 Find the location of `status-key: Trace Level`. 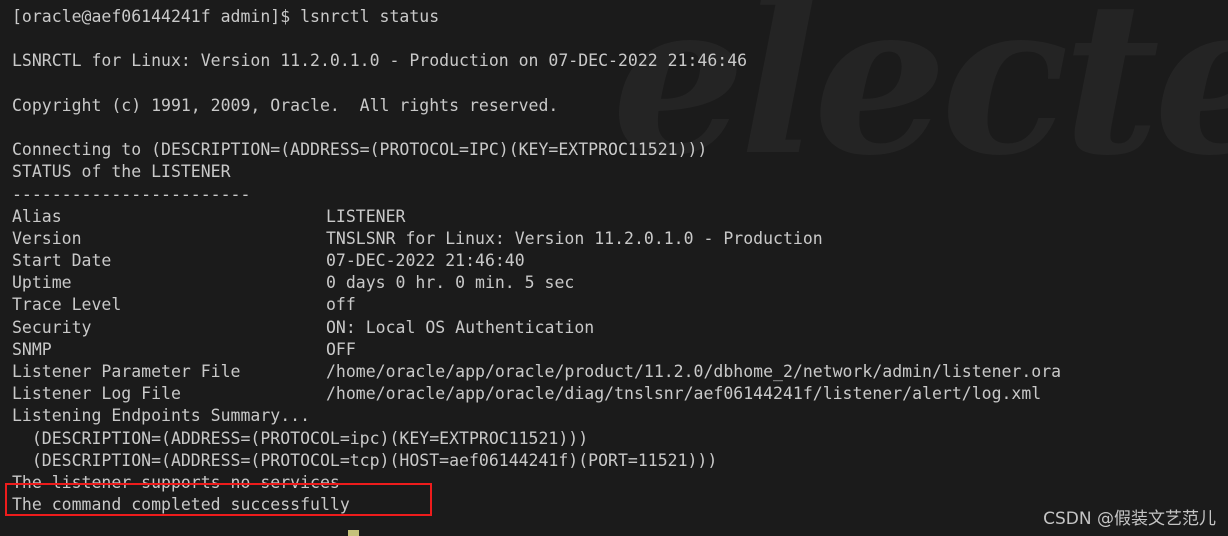

status-key: Trace Level is located at coordinates (67, 305).